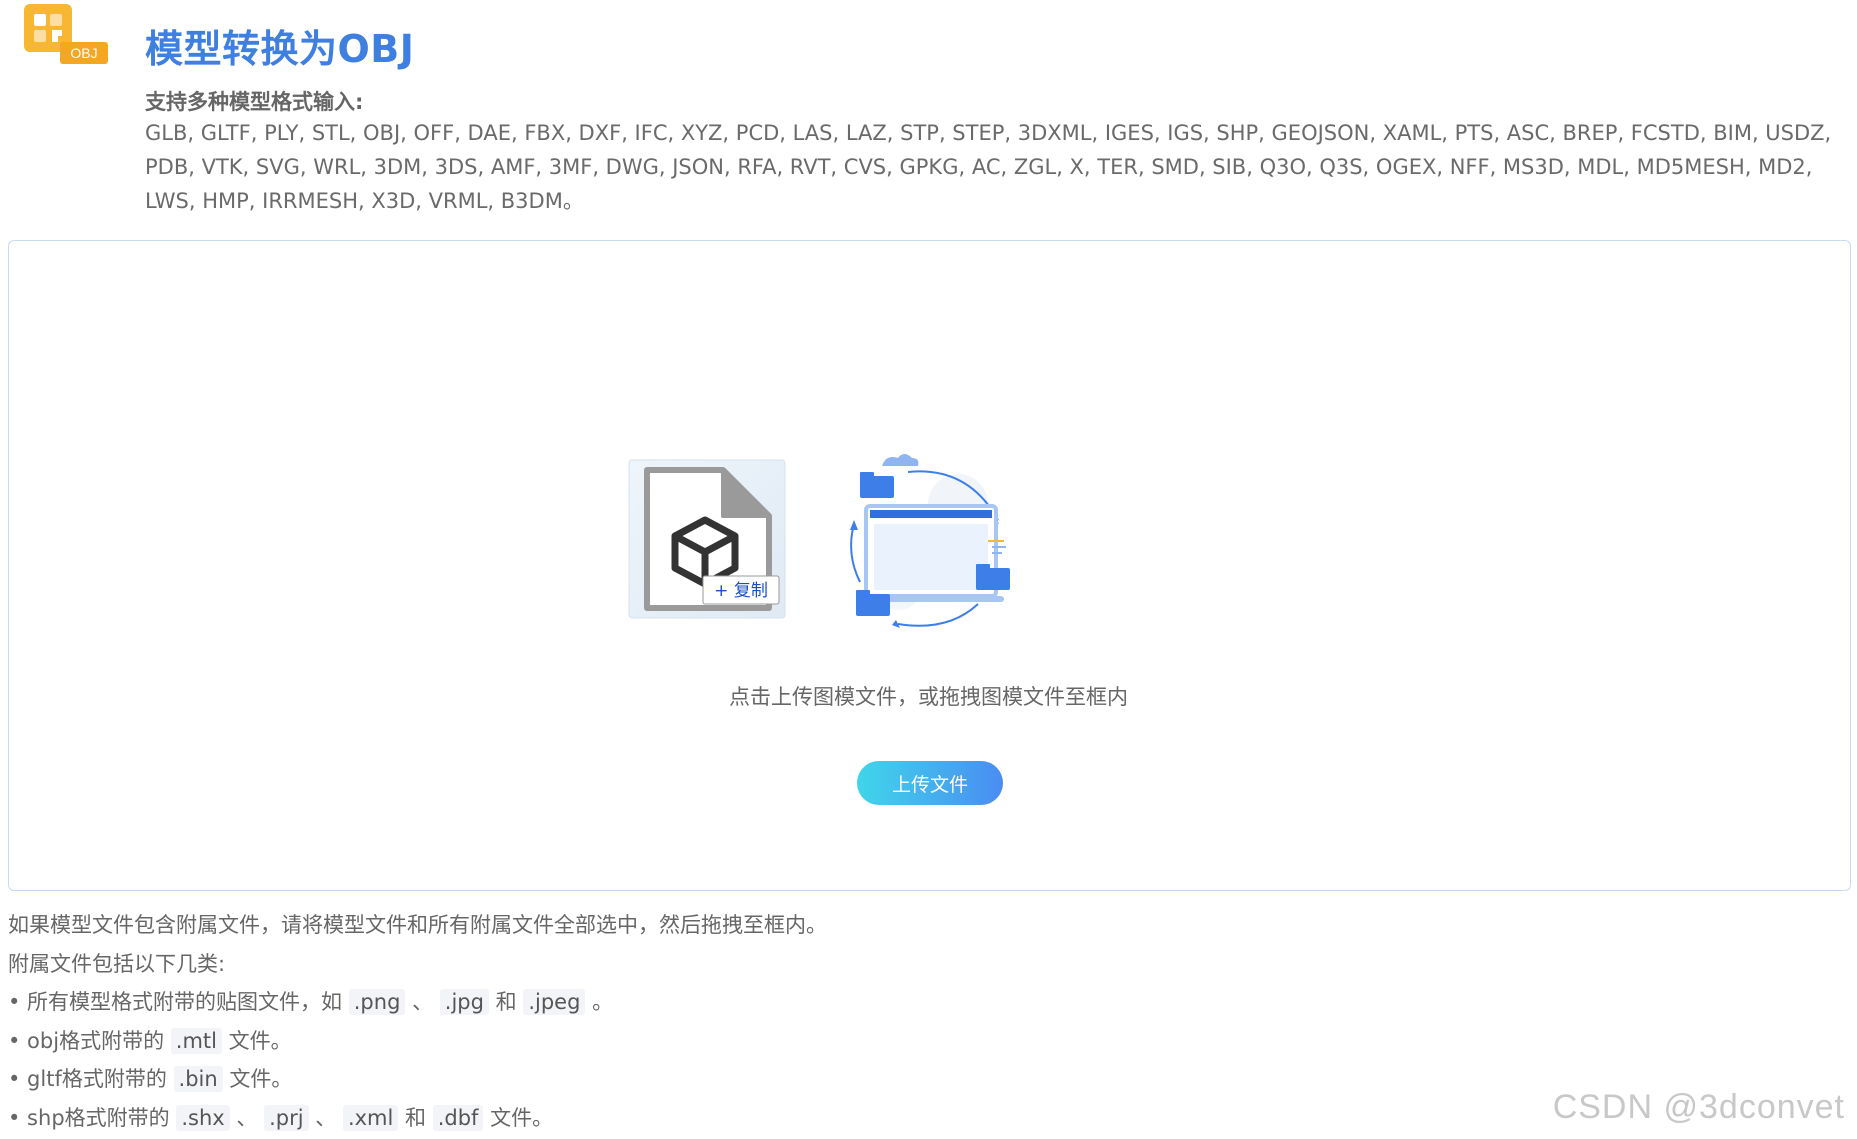  What do you see at coordinates (758, 1079) in the screenshot?
I see `note-line-gltf: • gltf格式附带的 .bin 文件。` at bounding box center [758, 1079].